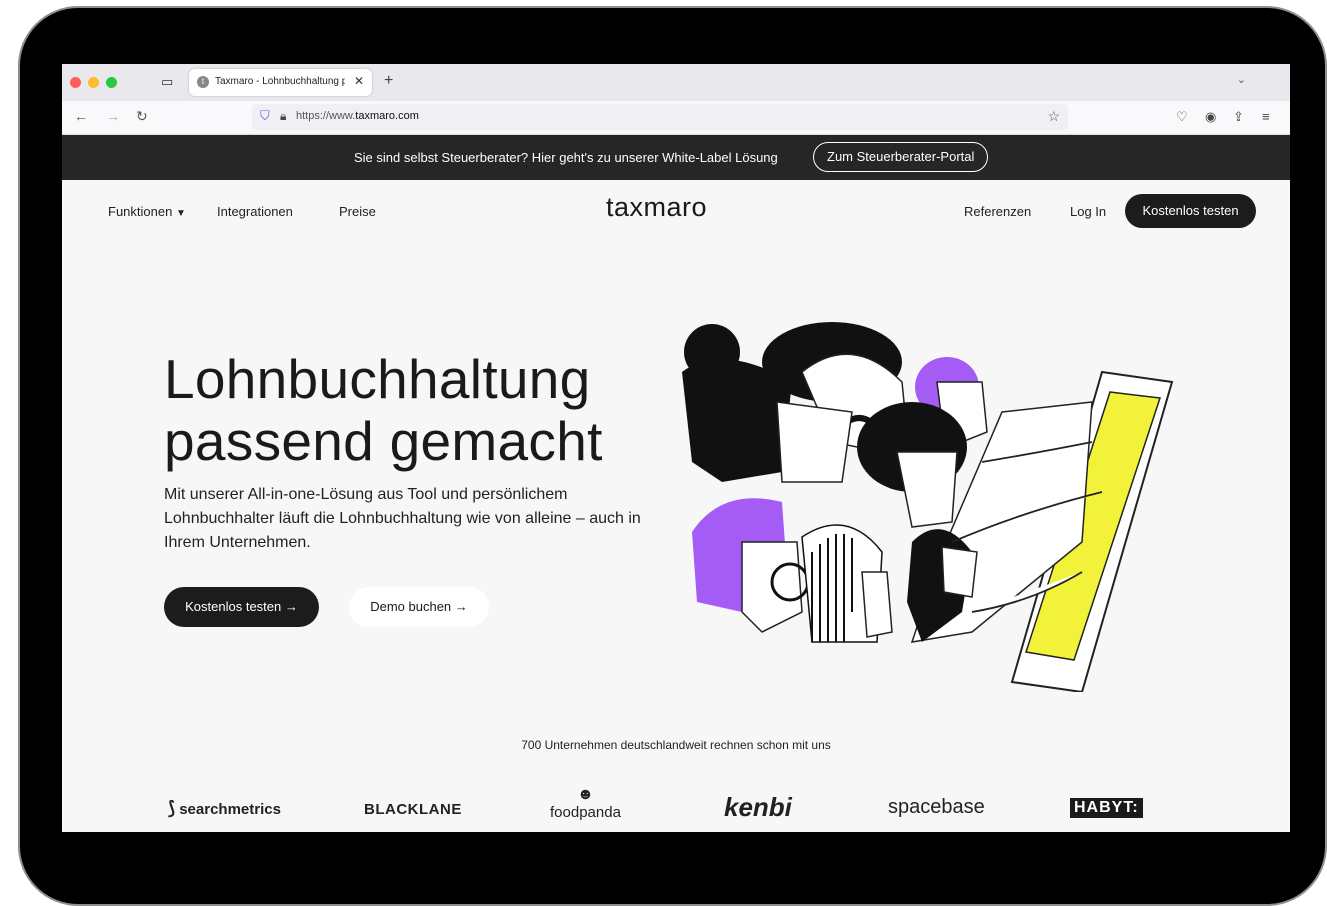  Describe the element at coordinates (113, 116) in the screenshot. I see `forward-icon: →` at that location.